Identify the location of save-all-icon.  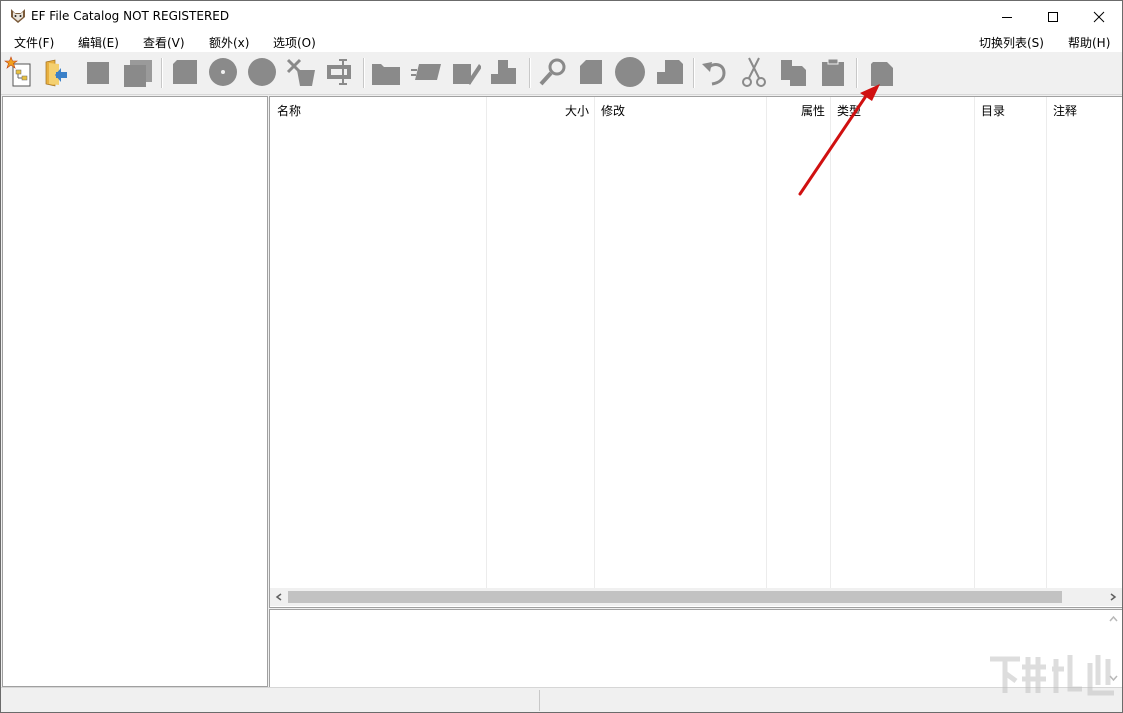
(138, 73).